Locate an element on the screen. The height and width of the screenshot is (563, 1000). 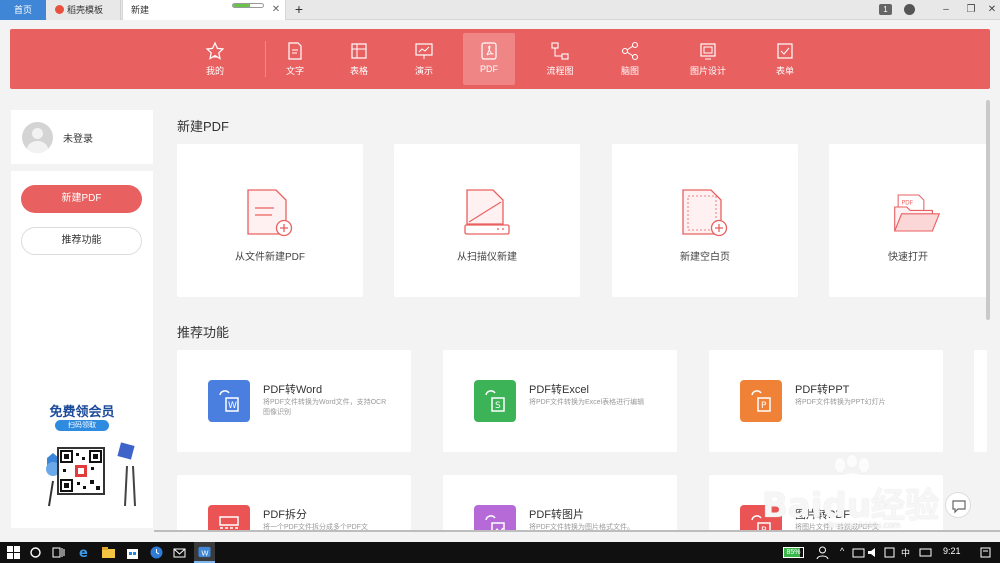
wps-app-icon: W is located at coordinates (204, 551).